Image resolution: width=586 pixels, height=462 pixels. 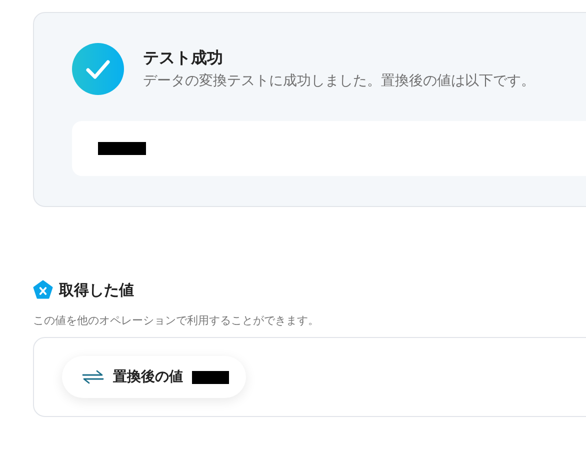 I want to click on value-chip: 置換後の値, so click(x=154, y=377).